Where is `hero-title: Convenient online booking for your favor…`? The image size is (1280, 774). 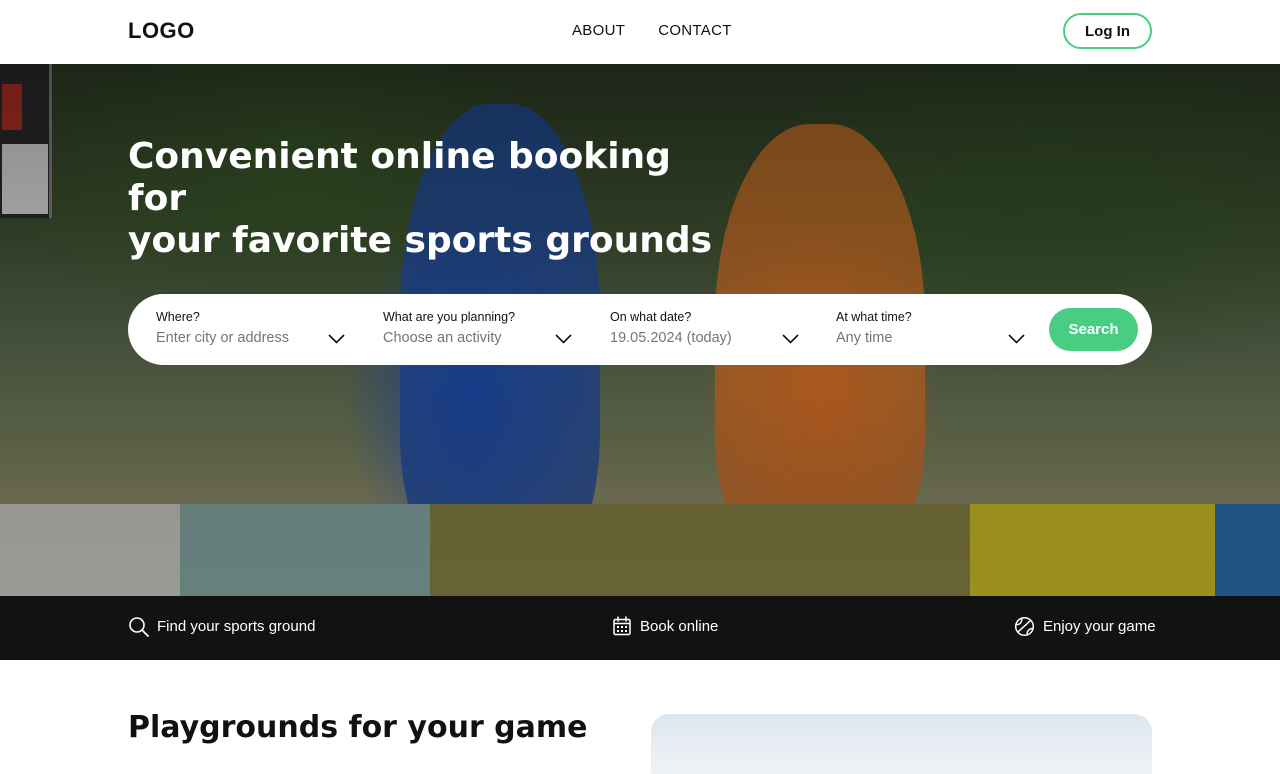 hero-title: Convenient online booking for your favor… is located at coordinates (428, 199).